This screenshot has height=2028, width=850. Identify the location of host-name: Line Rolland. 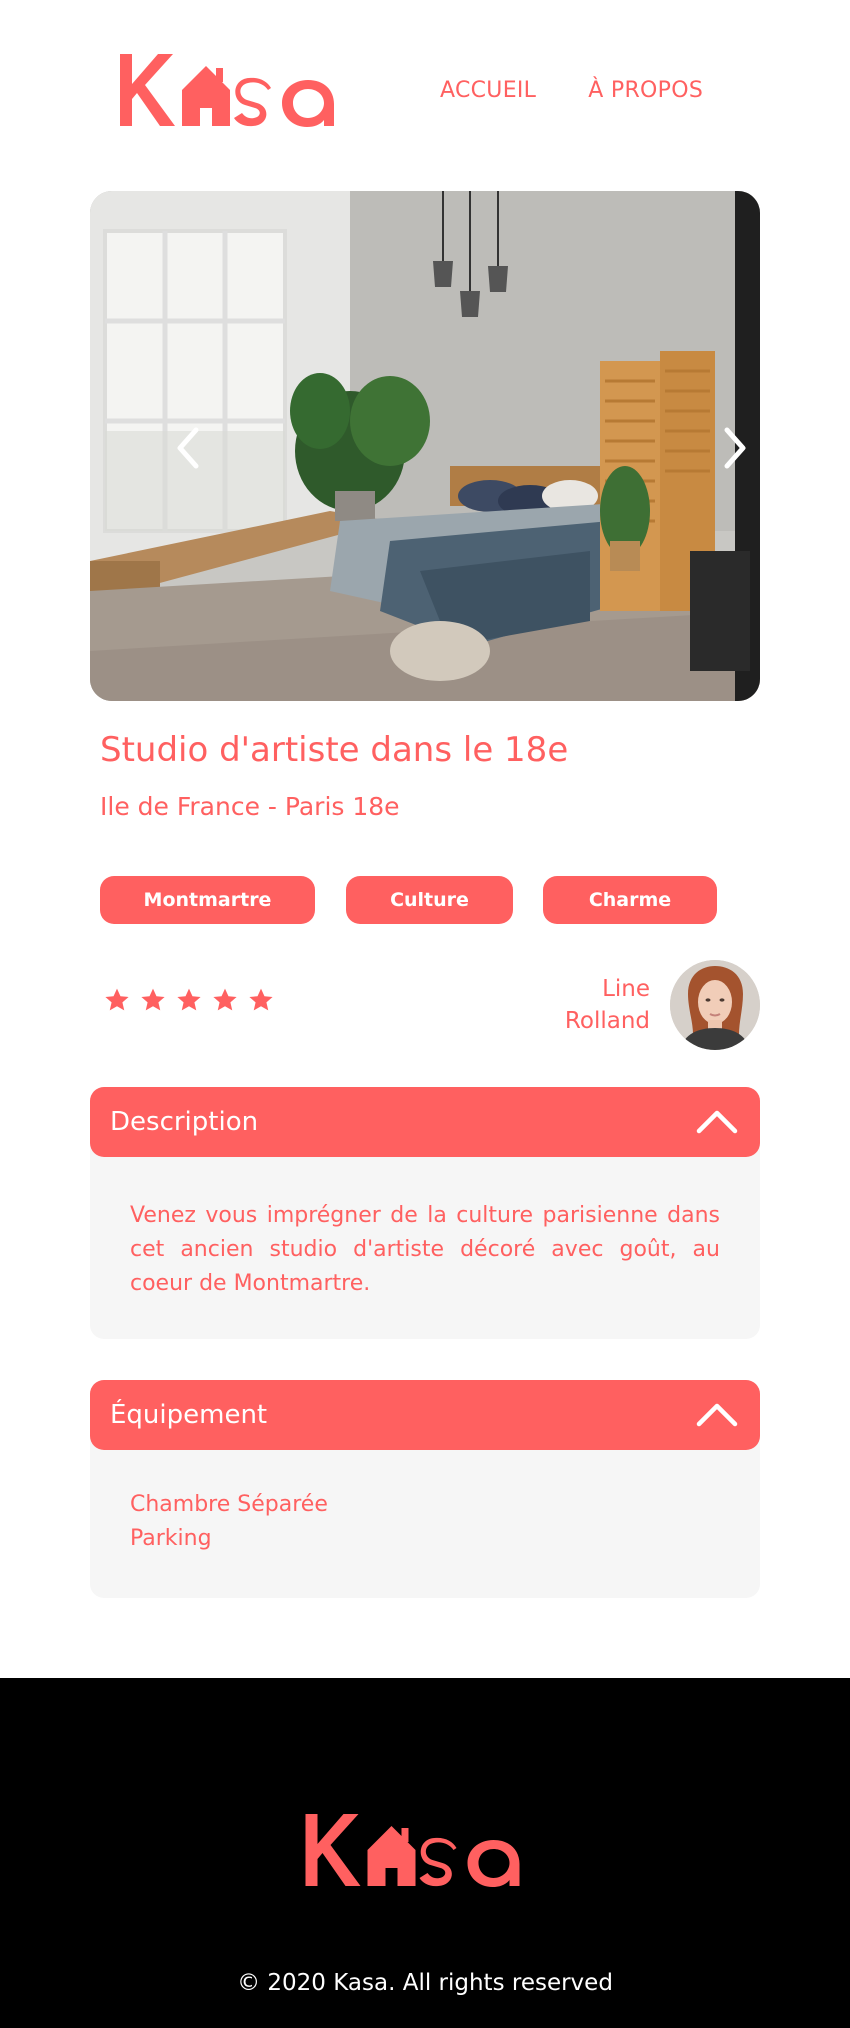
(607, 1005).